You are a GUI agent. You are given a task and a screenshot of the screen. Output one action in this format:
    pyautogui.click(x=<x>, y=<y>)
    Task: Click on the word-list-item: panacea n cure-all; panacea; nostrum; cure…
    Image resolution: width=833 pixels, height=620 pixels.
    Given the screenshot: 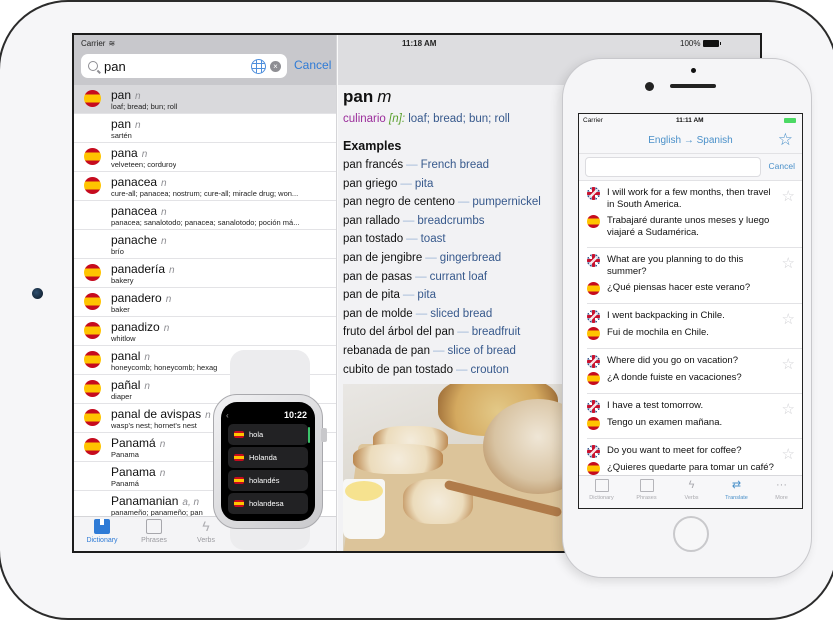 What is the action you would take?
    pyautogui.click(x=205, y=186)
    